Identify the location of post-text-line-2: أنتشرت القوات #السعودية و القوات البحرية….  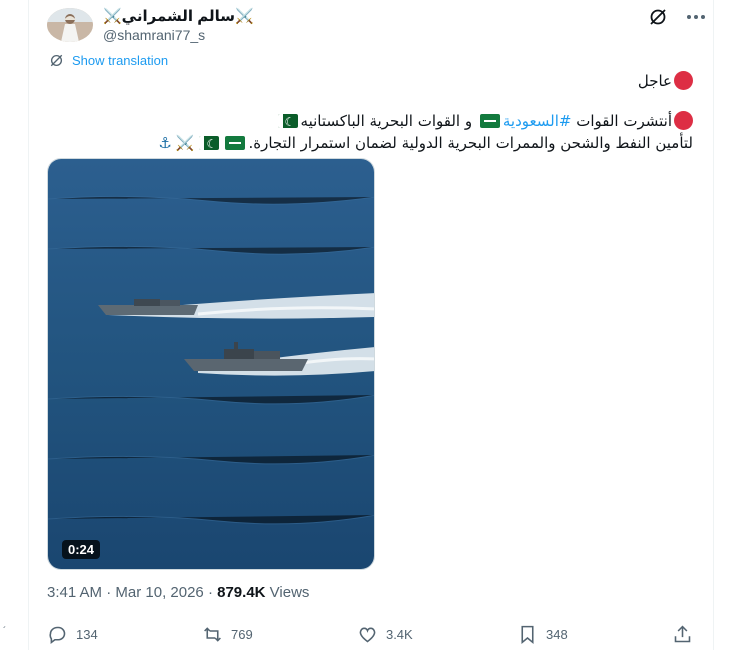
(368, 121).